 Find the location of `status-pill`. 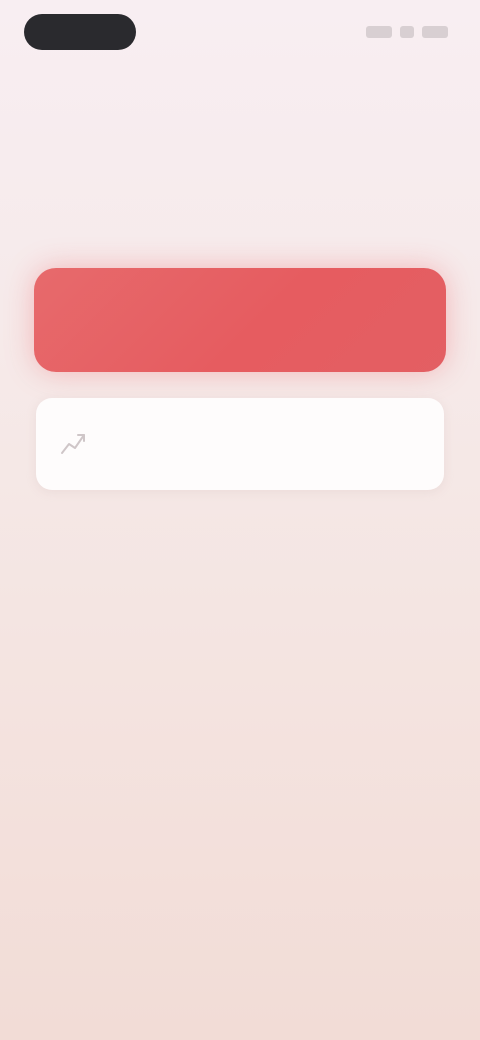

status-pill is located at coordinates (80, 32).